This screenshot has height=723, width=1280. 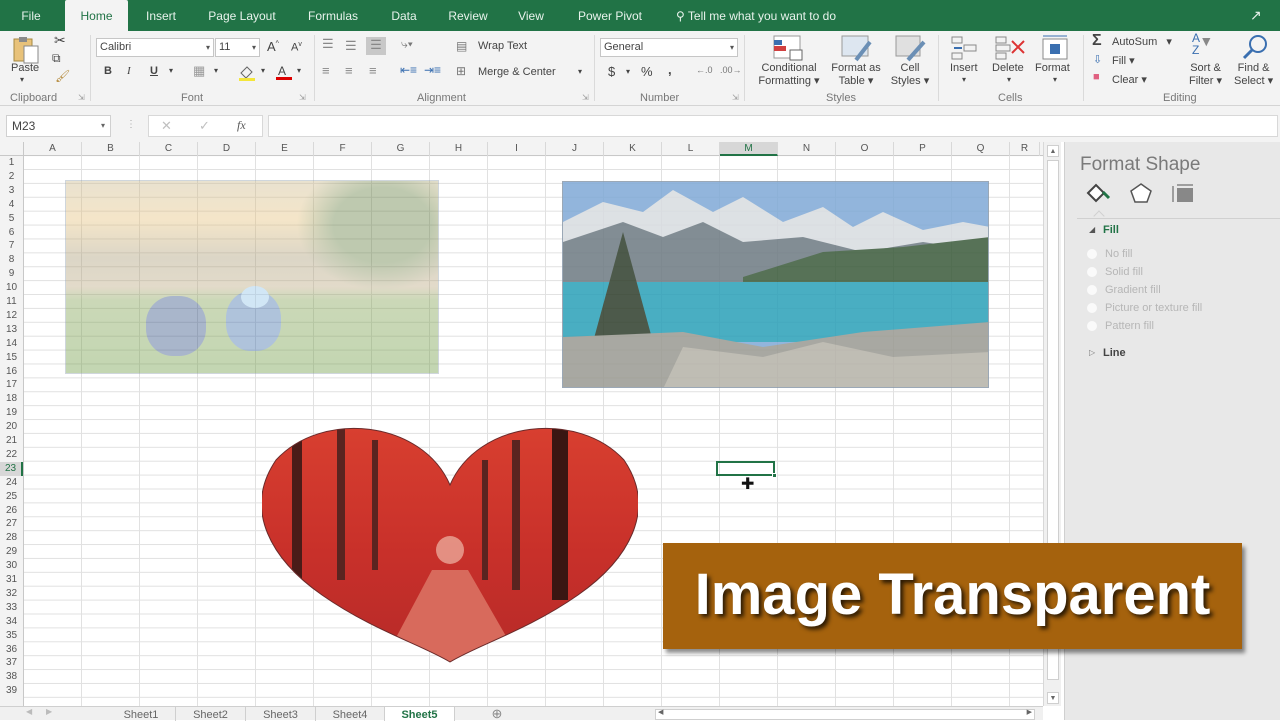 What do you see at coordinates (11, 288) in the screenshot?
I see `row-header-10: 10` at bounding box center [11, 288].